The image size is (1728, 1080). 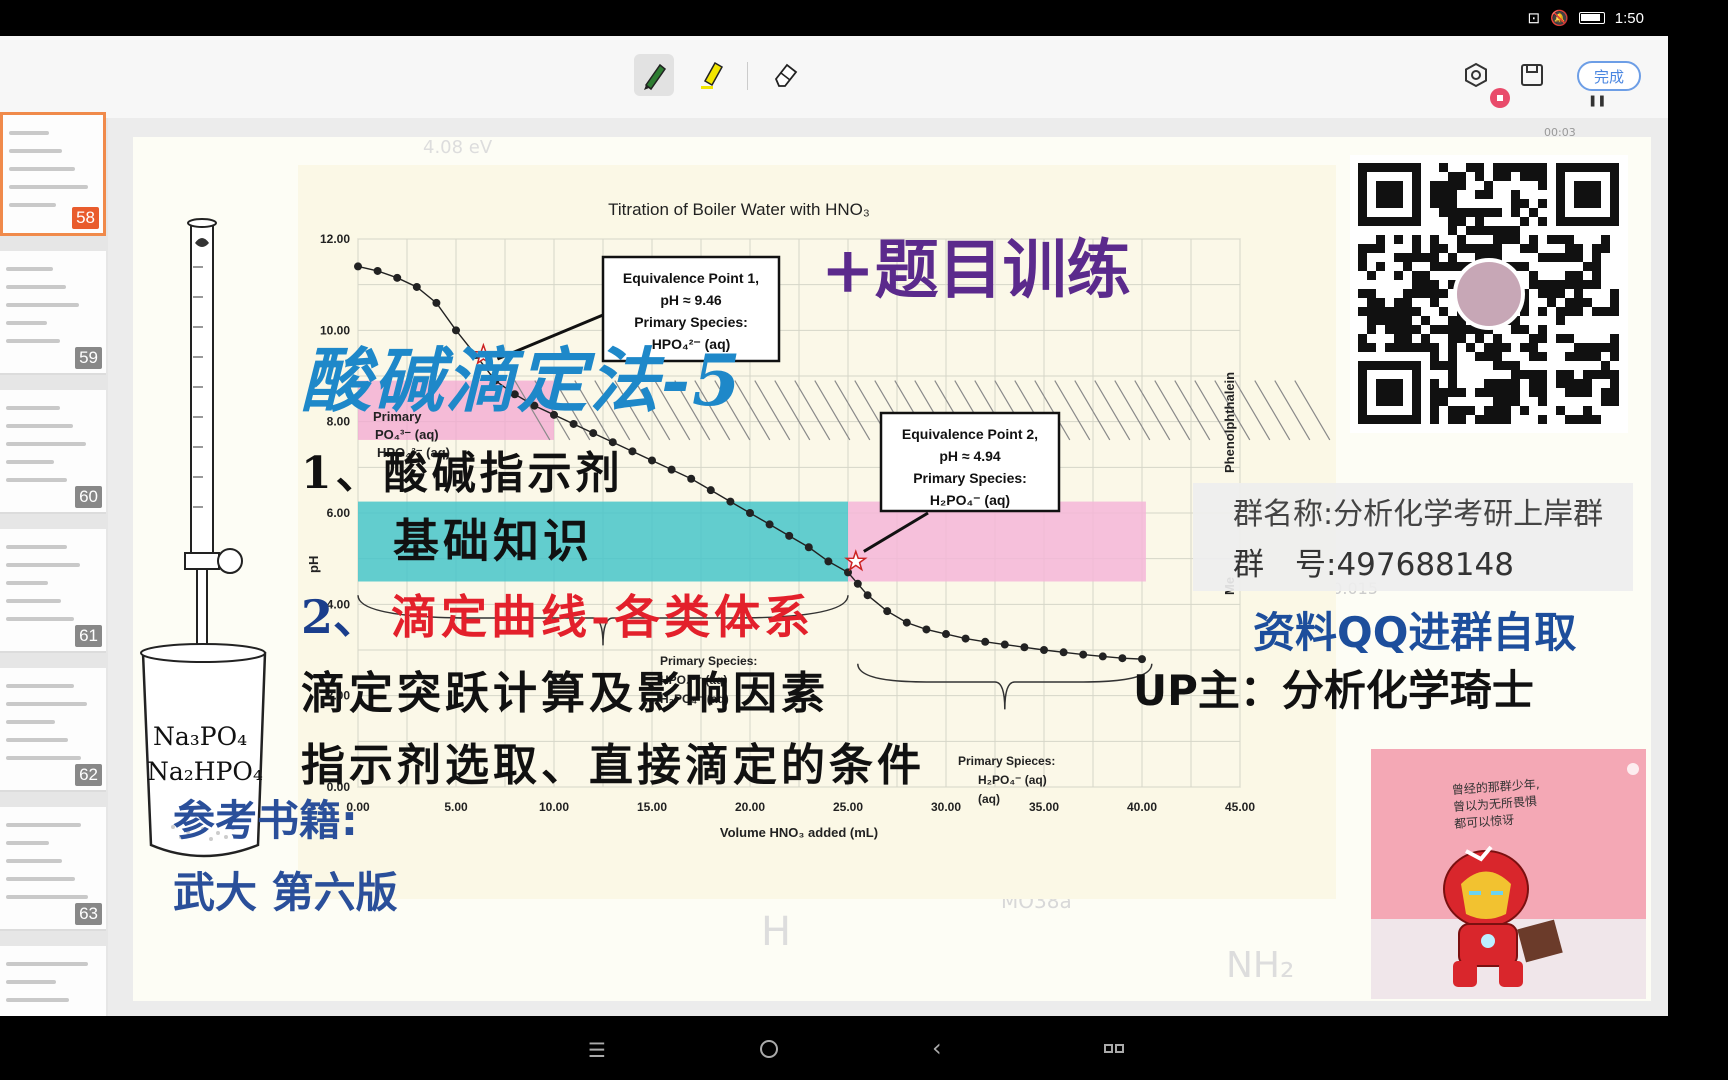 What do you see at coordinates (712, 75) in the screenshot?
I see `highlighter-tool-button` at bounding box center [712, 75].